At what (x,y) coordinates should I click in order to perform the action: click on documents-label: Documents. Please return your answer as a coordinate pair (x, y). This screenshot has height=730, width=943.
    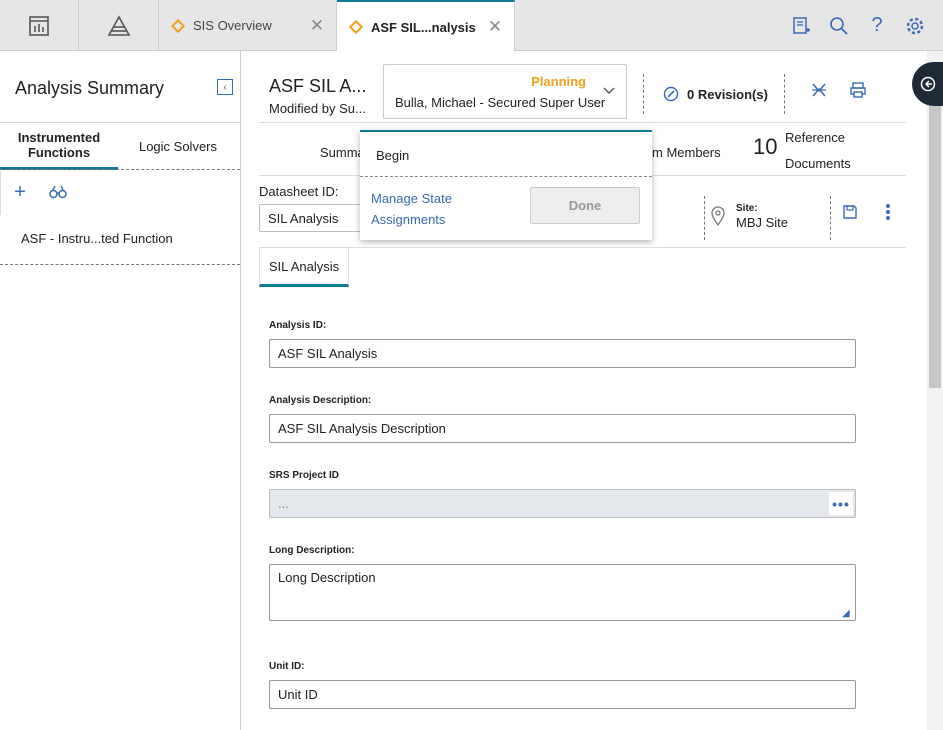
    Looking at the image, I should click on (818, 163).